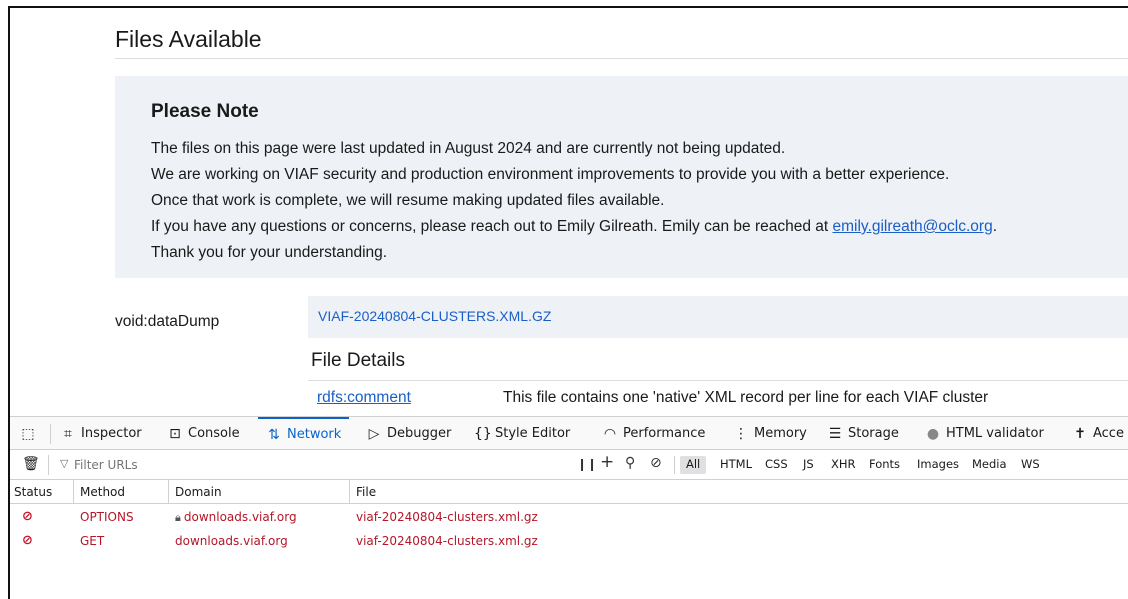 The width and height of the screenshot is (1128, 599). Describe the element at coordinates (913, 226) in the screenshot. I see `email-link: emily.gilreath@oclc.org` at that location.